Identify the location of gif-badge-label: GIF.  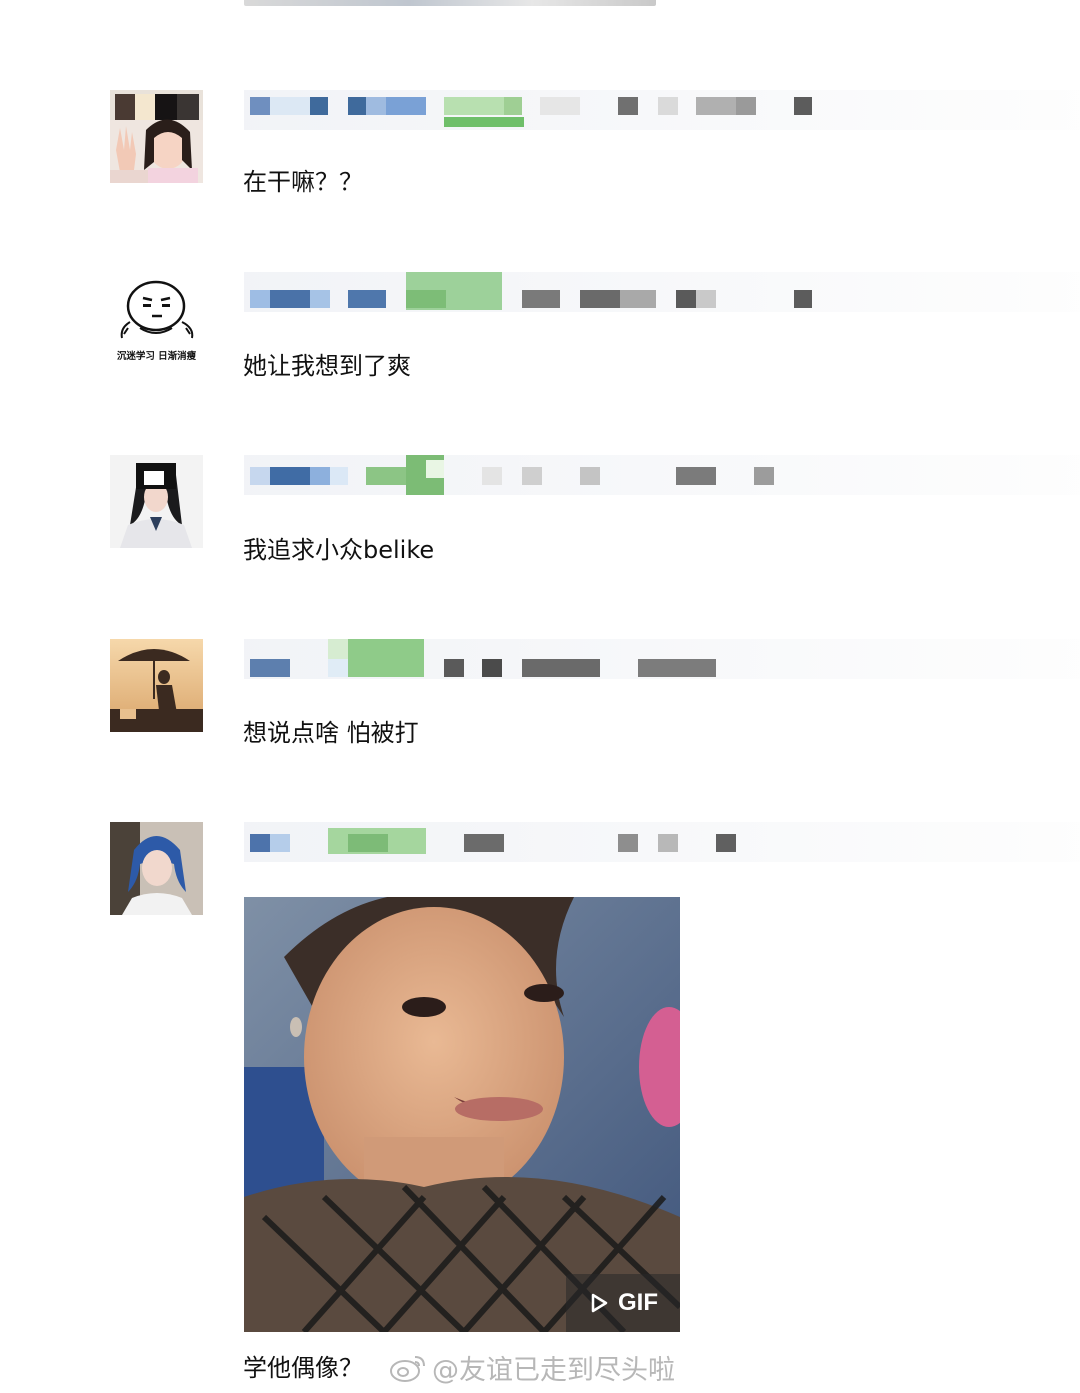
(638, 1302).